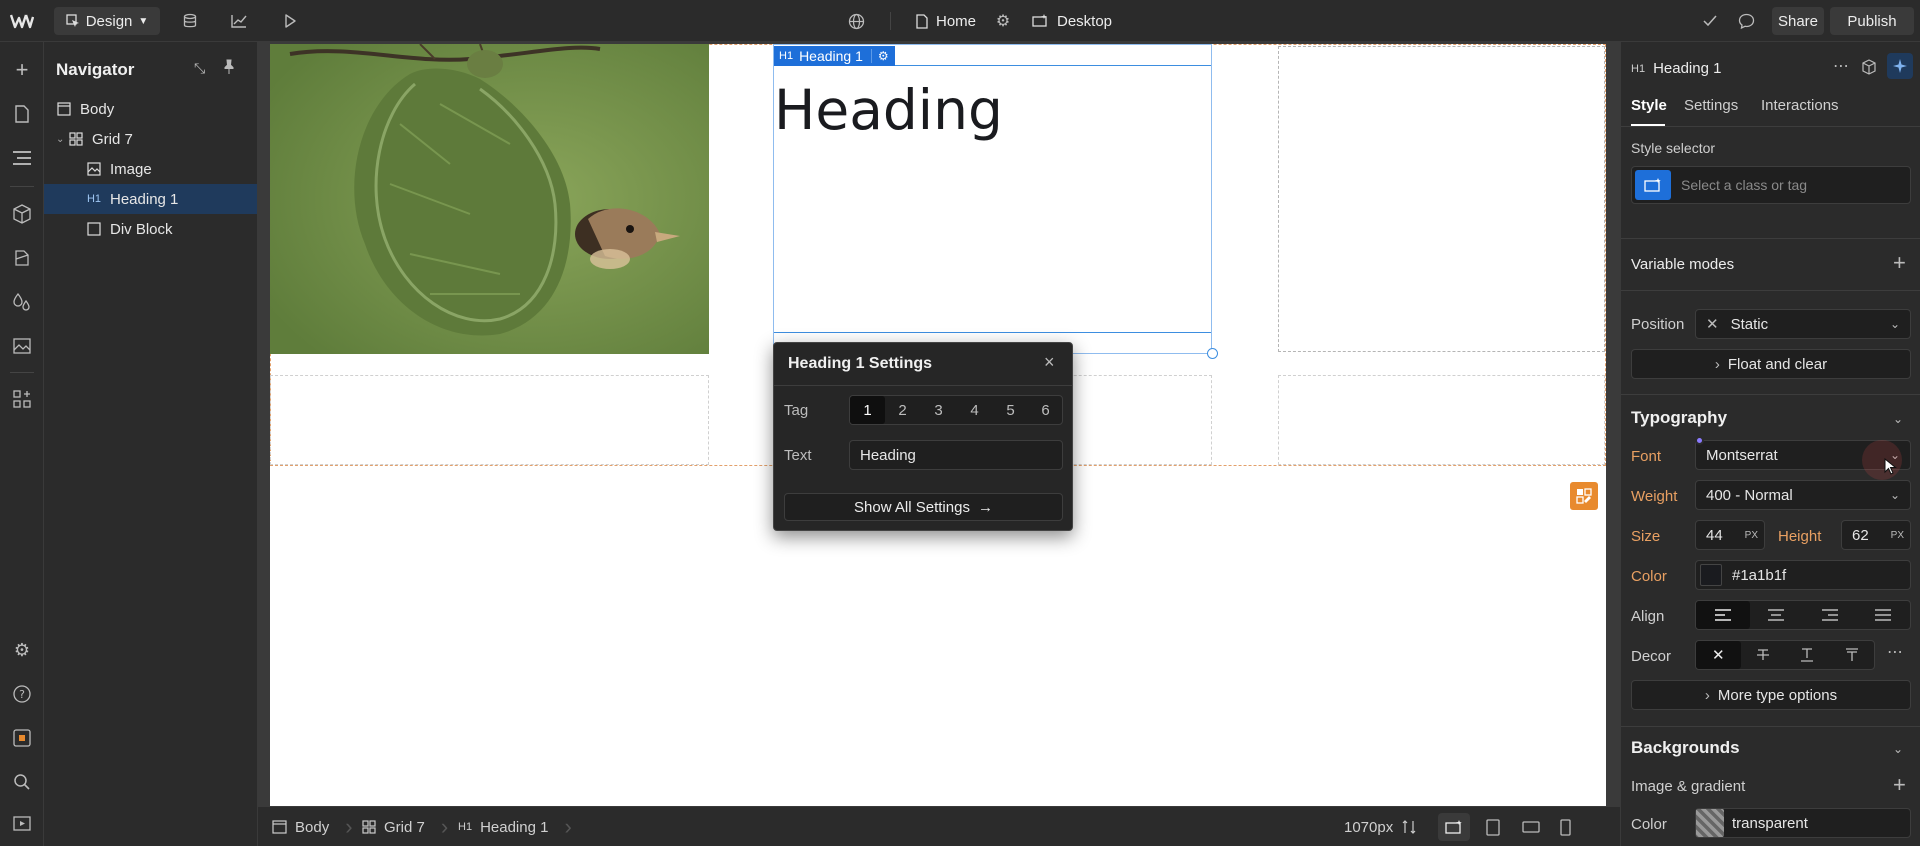  What do you see at coordinates (867, 410) in the screenshot?
I see `tag-option-1: 1` at bounding box center [867, 410].